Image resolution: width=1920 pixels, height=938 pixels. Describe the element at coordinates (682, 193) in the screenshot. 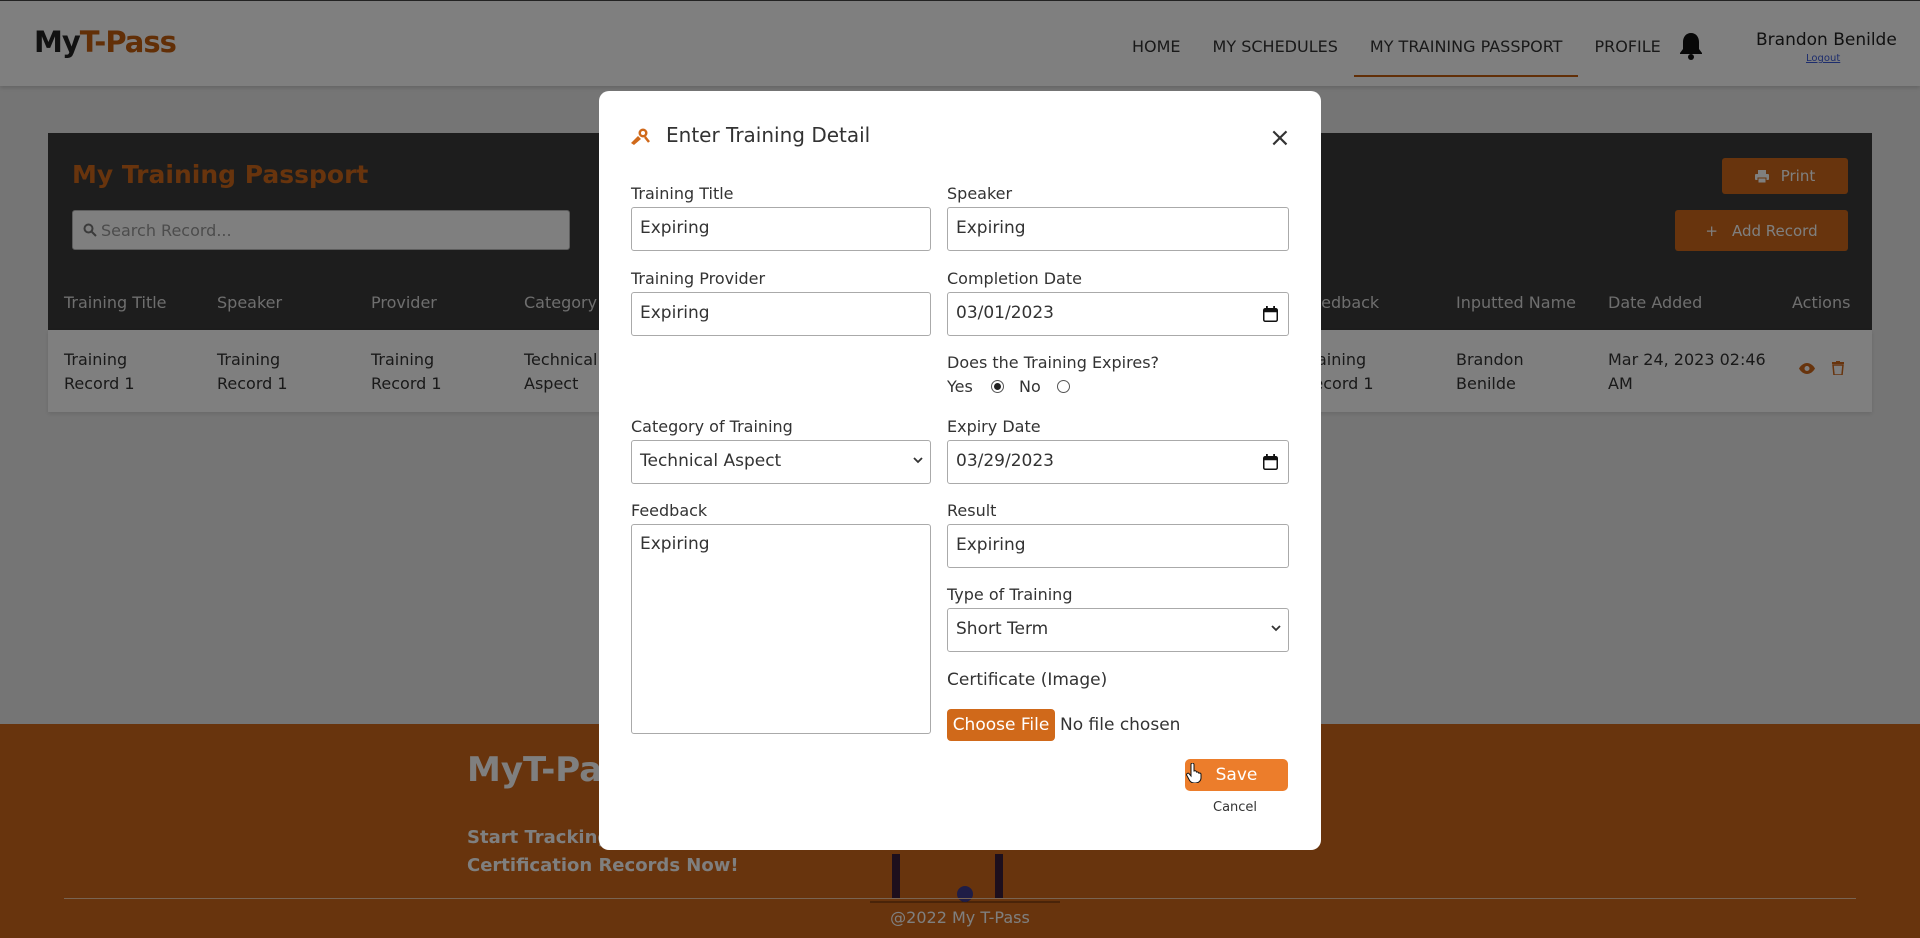

I see `training-title-label: Training Title` at that location.